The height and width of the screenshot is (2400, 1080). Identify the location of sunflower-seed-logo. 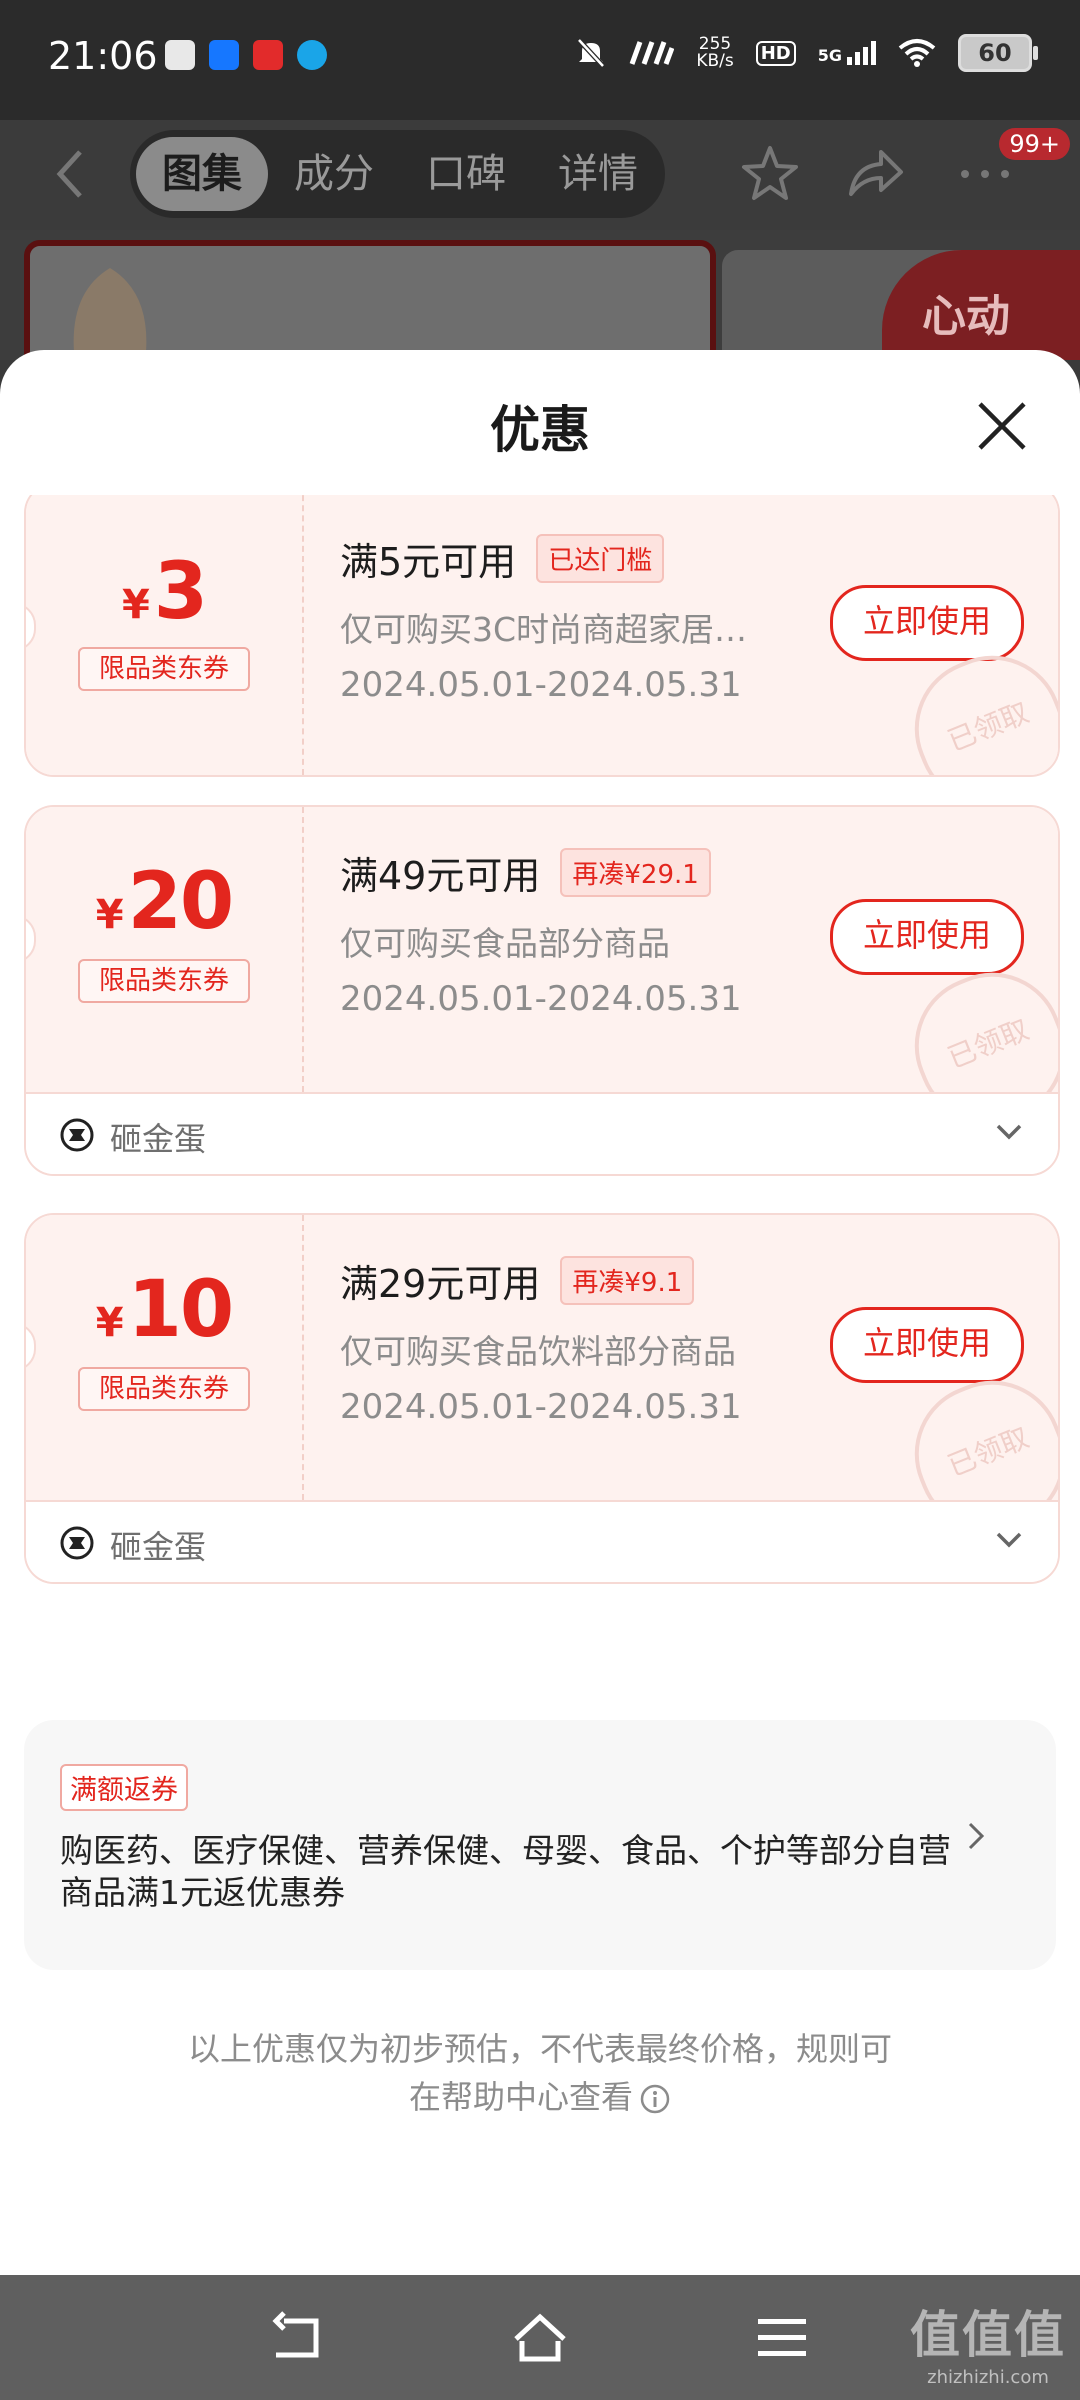
(110, 310).